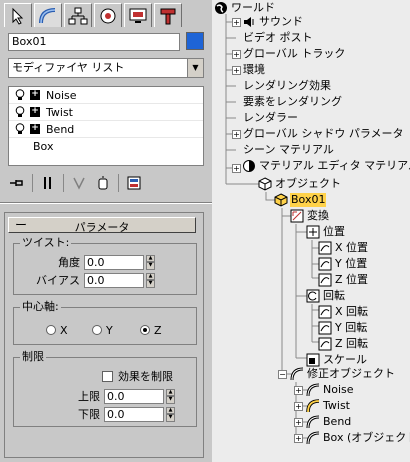  Describe the element at coordinates (106, 203) in the screenshot. I see `panel-divider` at that location.